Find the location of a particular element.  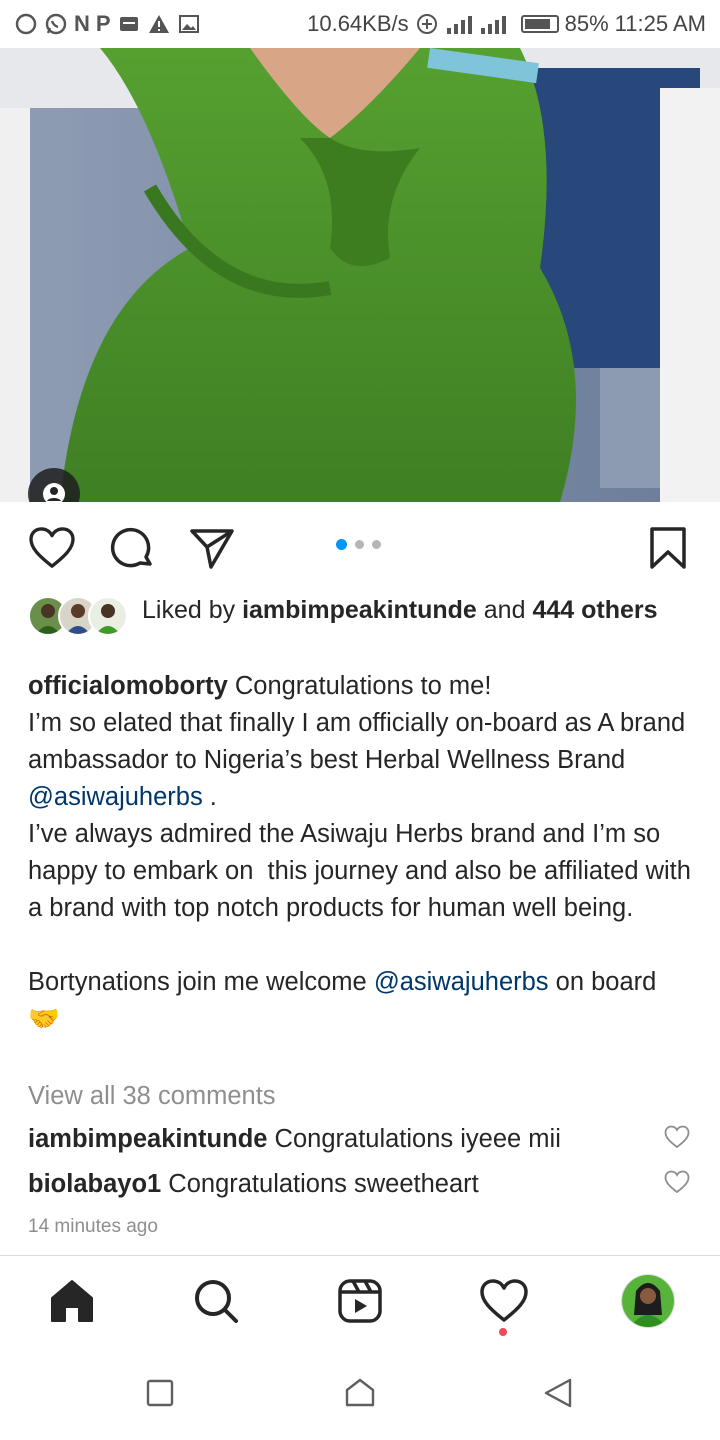

caption-mention-2: @asiwajuherbs is located at coordinates (461, 982).